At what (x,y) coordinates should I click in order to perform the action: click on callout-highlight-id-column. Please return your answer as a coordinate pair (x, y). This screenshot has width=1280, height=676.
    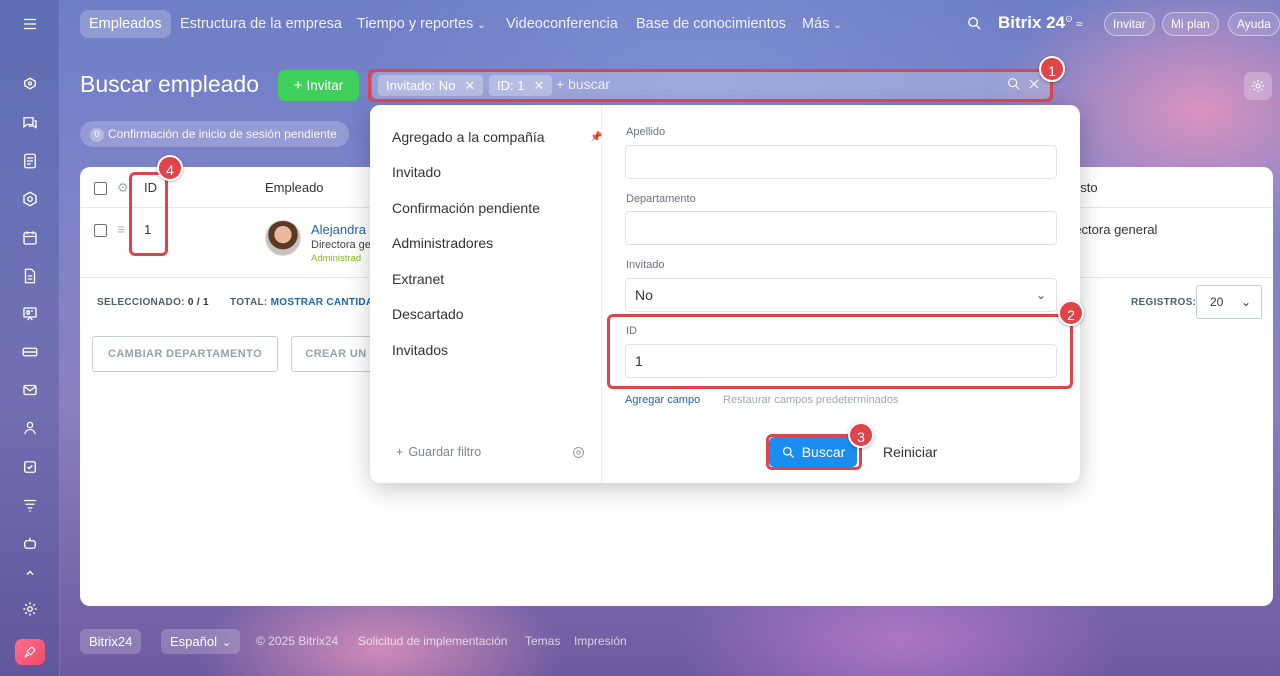
    Looking at the image, I should click on (148, 214).